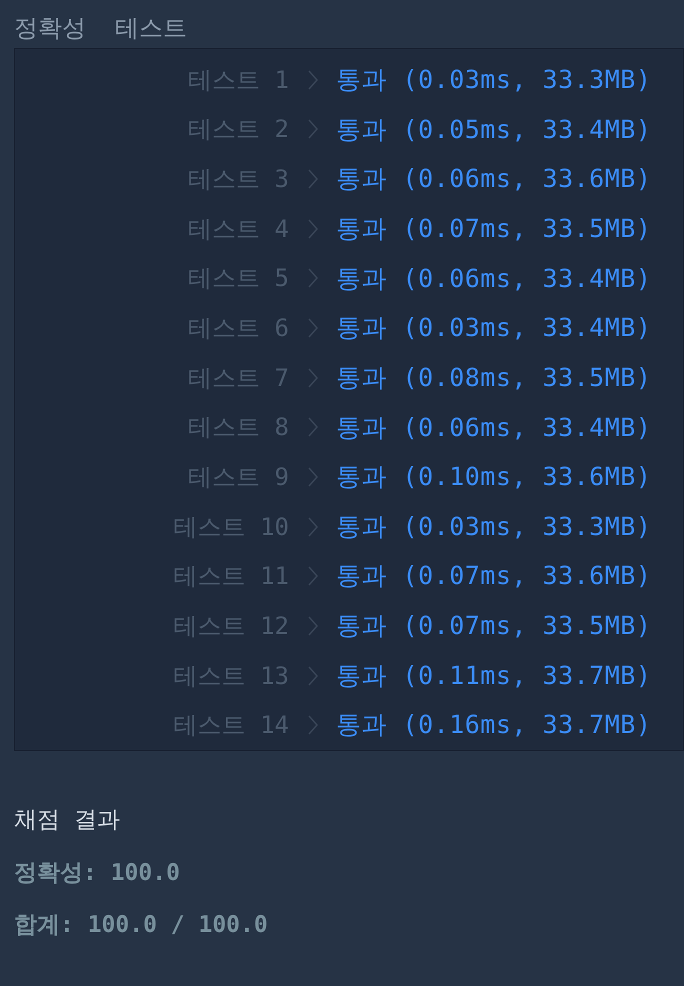 This screenshot has height=986, width=684. What do you see at coordinates (494, 477) in the screenshot?
I see `test-result: 통과 (0.10ms, 33.6MB)` at bounding box center [494, 477].